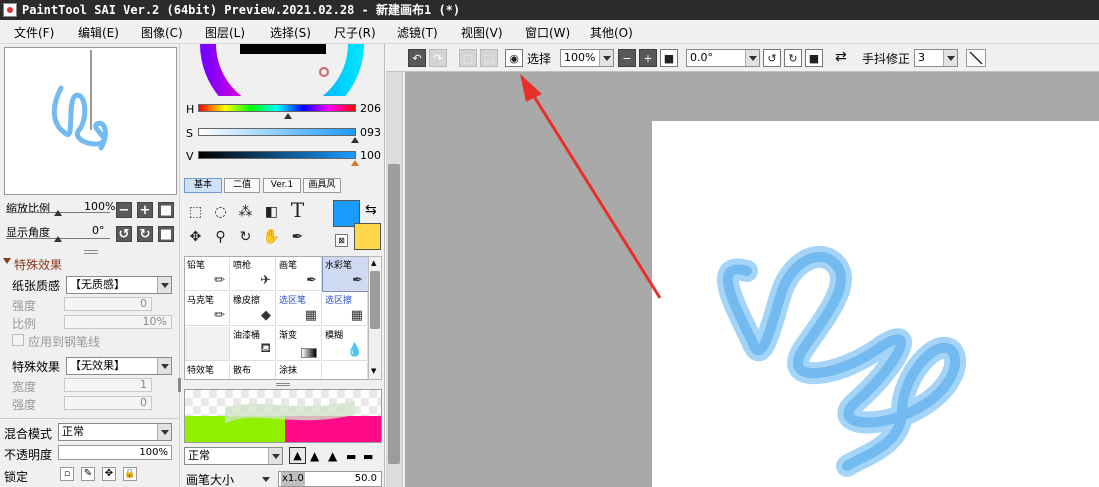 The image size is (1099, 487). What do you see at coordinates (253, 309) in the screenshot?
I see `brush-eraser: 橡皮擦 ◆` at bounding box center [253, 309].